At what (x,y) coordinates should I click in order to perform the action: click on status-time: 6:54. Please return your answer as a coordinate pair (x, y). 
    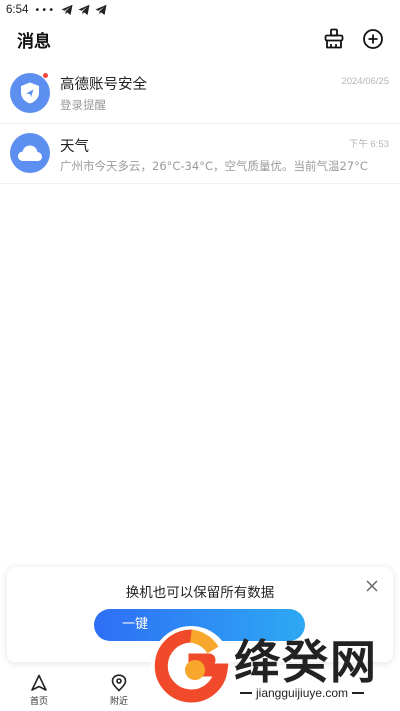
    Looking at the image, I should click on (17, 10).